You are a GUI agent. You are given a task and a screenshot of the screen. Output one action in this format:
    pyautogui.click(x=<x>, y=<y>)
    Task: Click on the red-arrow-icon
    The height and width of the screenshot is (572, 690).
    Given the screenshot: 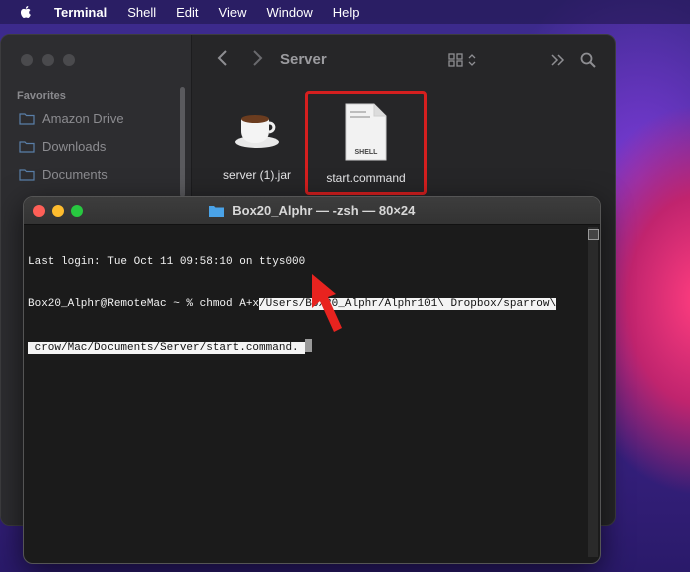 What is the action you would take?
    pyautogui.click(x=327, y=303)
    